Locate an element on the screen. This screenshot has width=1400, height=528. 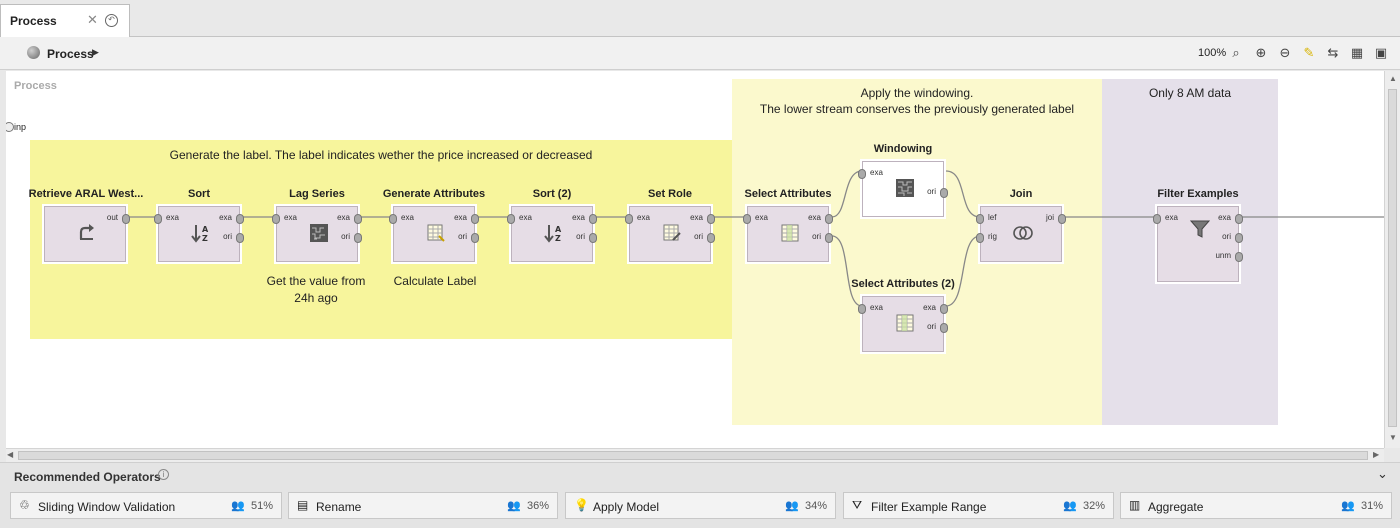
tab-bar: Process ✕ ↶ is located at coordinates (700, 19).